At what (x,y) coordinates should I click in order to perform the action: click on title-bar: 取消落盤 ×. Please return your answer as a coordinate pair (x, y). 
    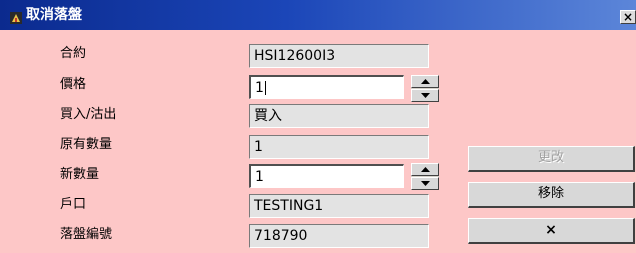
    Looking at the image, I should click on (318, 15).